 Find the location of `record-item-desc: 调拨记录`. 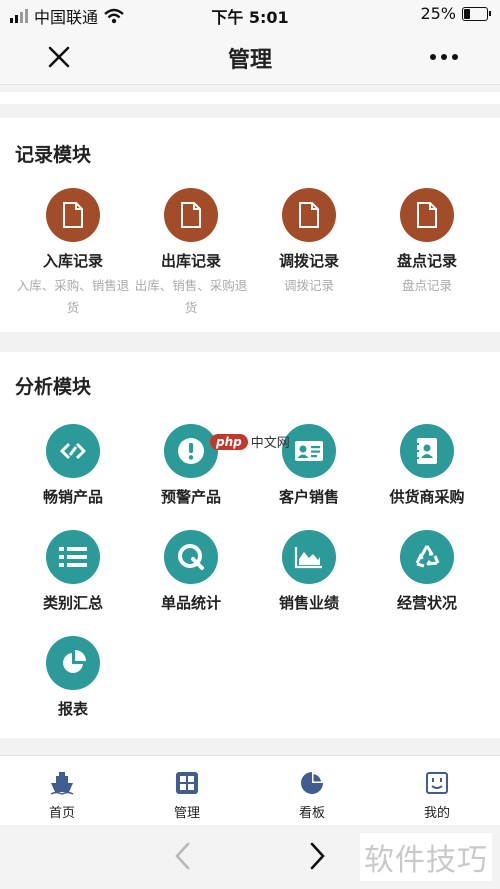

record-item-desc: 调拨记录 is located at coordinates (308, 285).